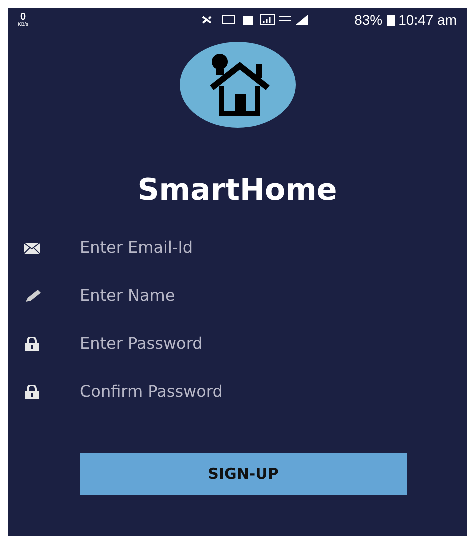 The width and height of the screenshot is (472, 536). I want to click on input-field: Enter Password, so click(240, 344).